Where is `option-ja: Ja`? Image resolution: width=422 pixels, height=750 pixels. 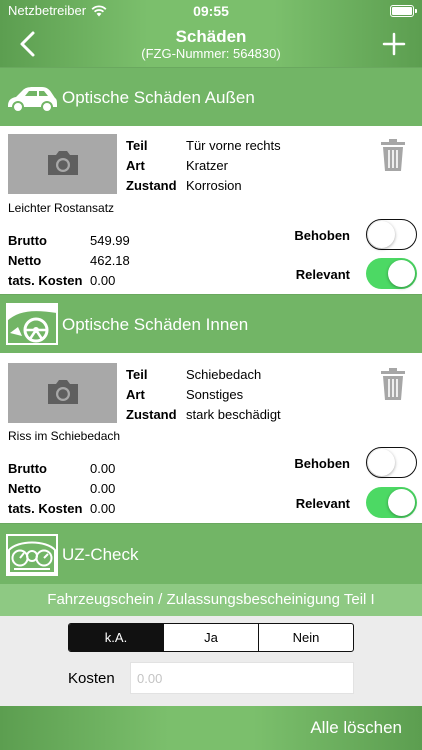 option-ja: Ja is located at coordinates (210, 637).